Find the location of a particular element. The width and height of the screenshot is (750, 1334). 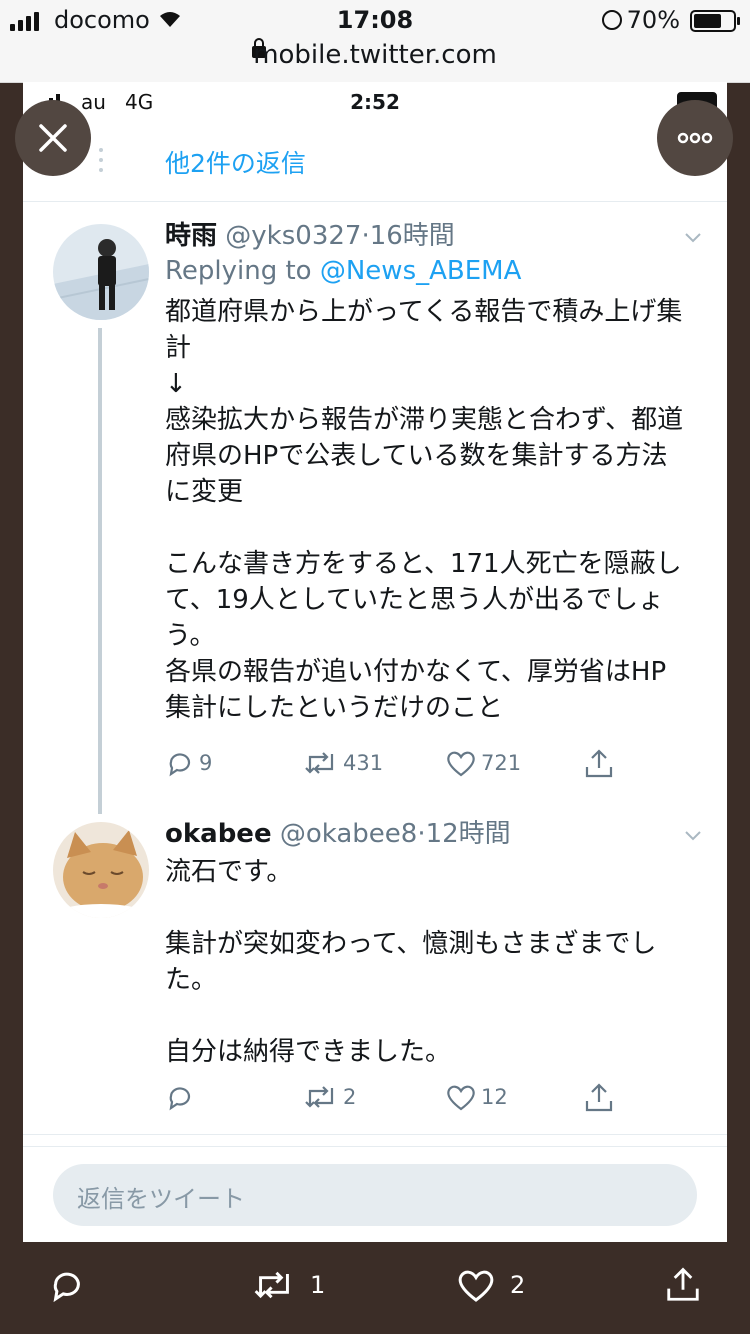

reply-input: 返信をツイート is located at coordinates (375, 1195).